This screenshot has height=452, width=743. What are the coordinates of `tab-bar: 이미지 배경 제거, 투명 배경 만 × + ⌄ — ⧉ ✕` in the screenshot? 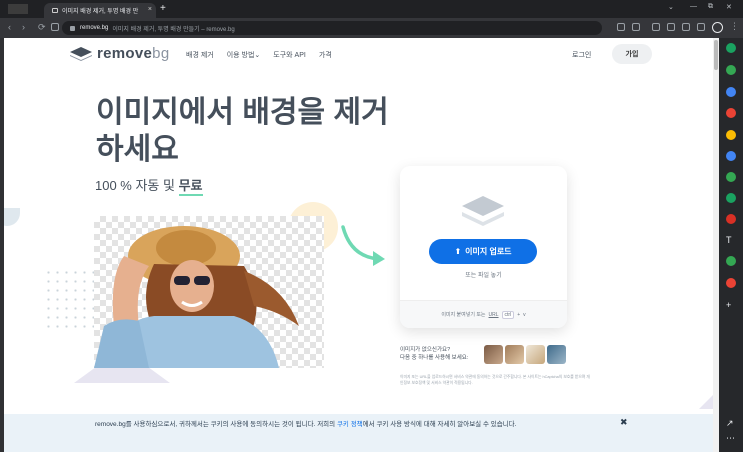 It's located at (371, 9).